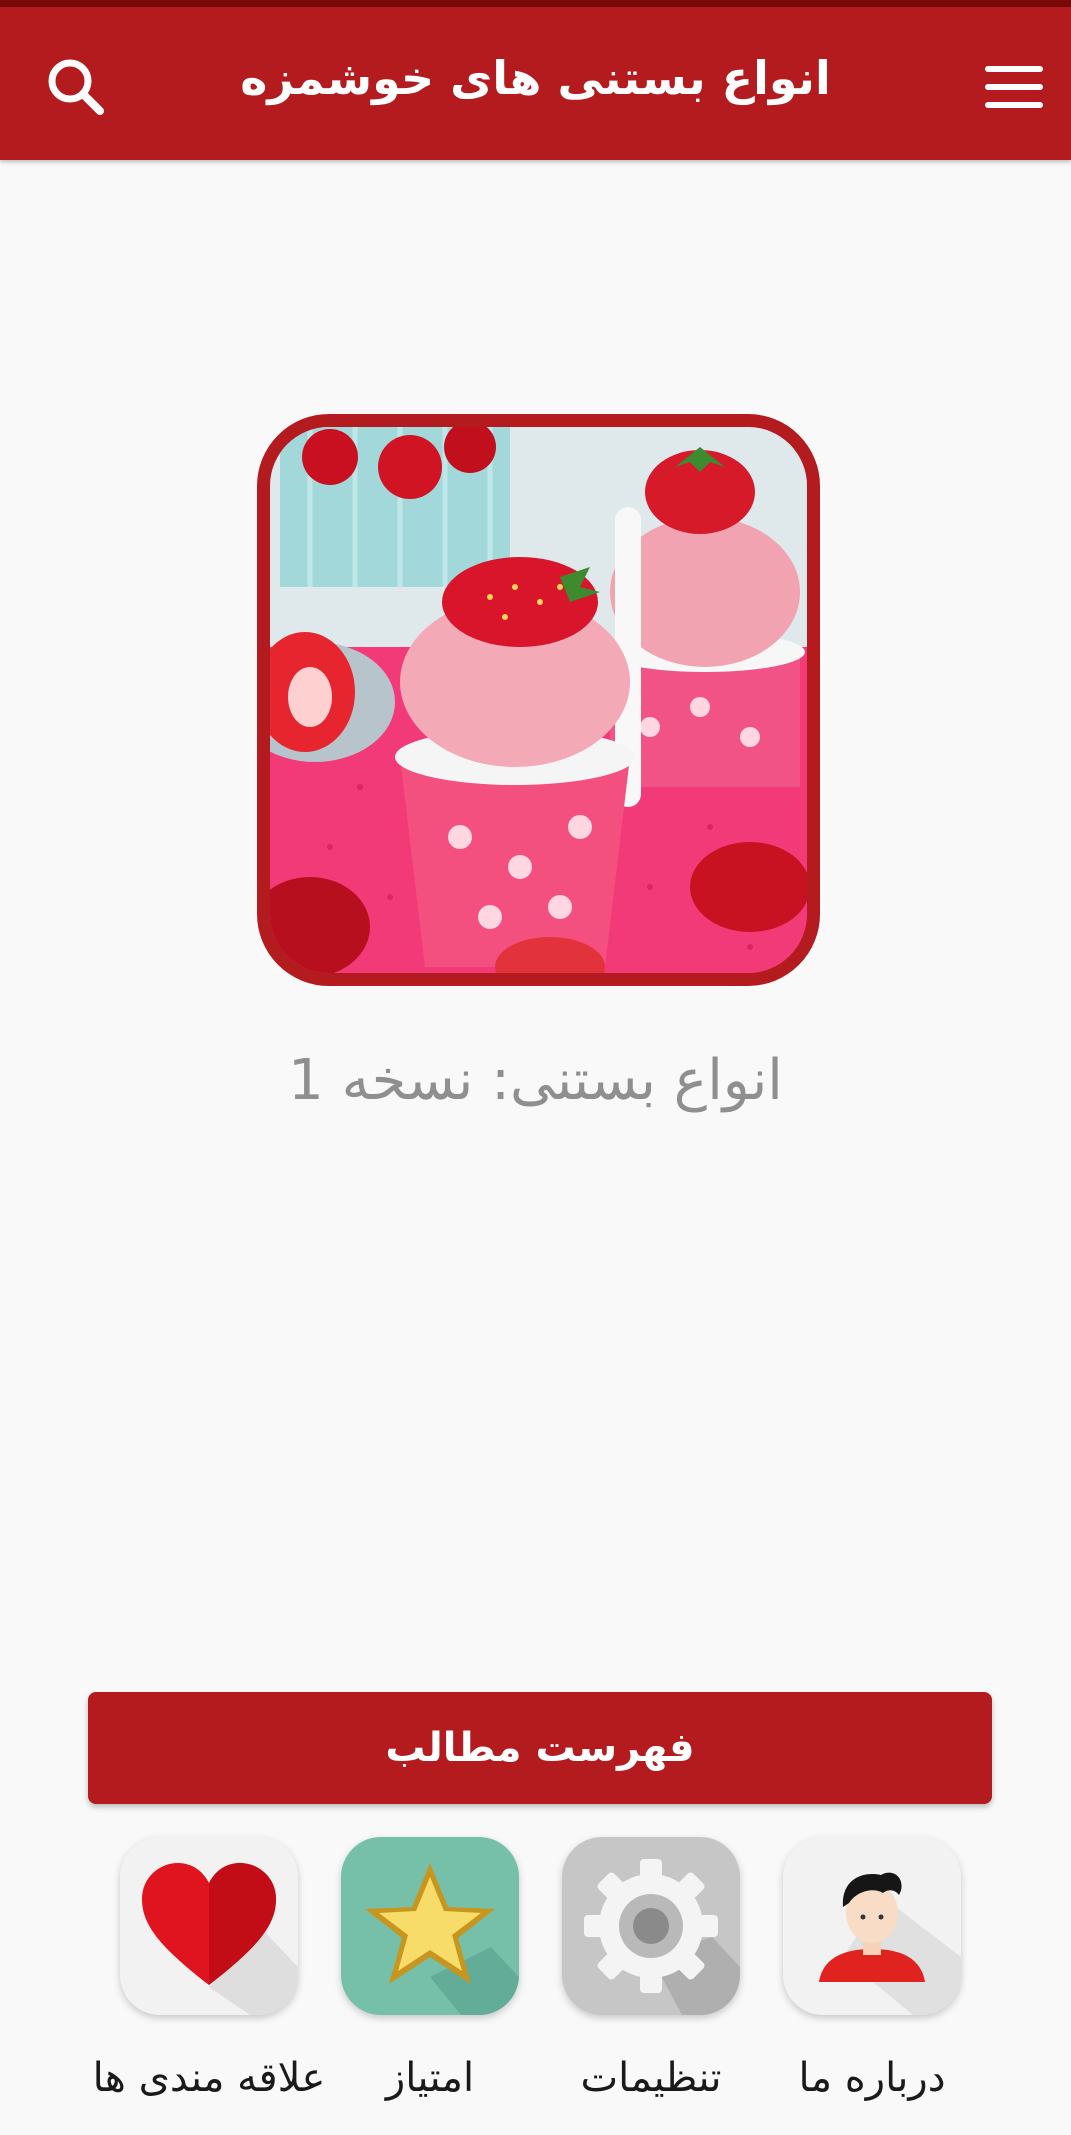 The width and height of the screenshot is (1071, 2135). I want to click on user-icon, so click(890, 1943).